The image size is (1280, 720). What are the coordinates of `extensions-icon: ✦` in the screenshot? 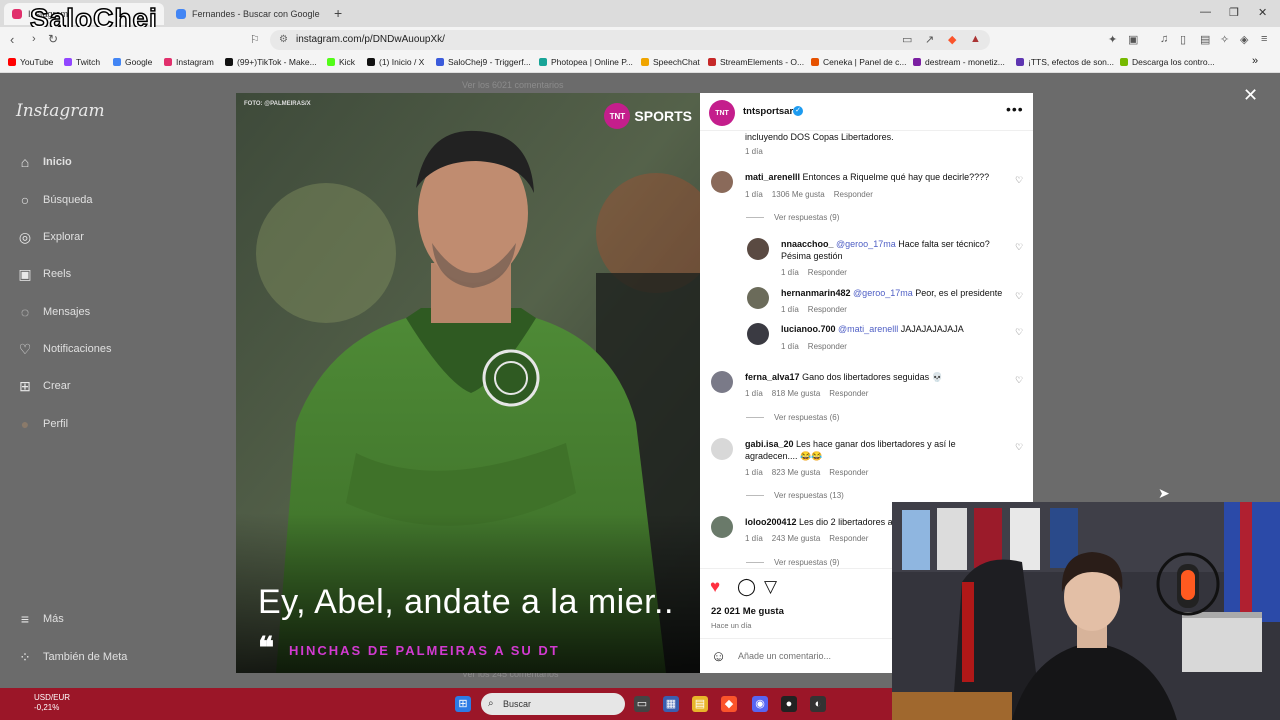 It's located at (1112, 39).